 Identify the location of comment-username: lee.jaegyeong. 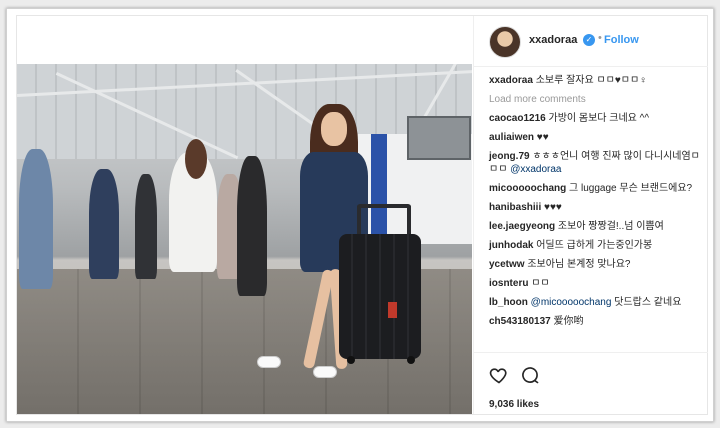
(522, 226).